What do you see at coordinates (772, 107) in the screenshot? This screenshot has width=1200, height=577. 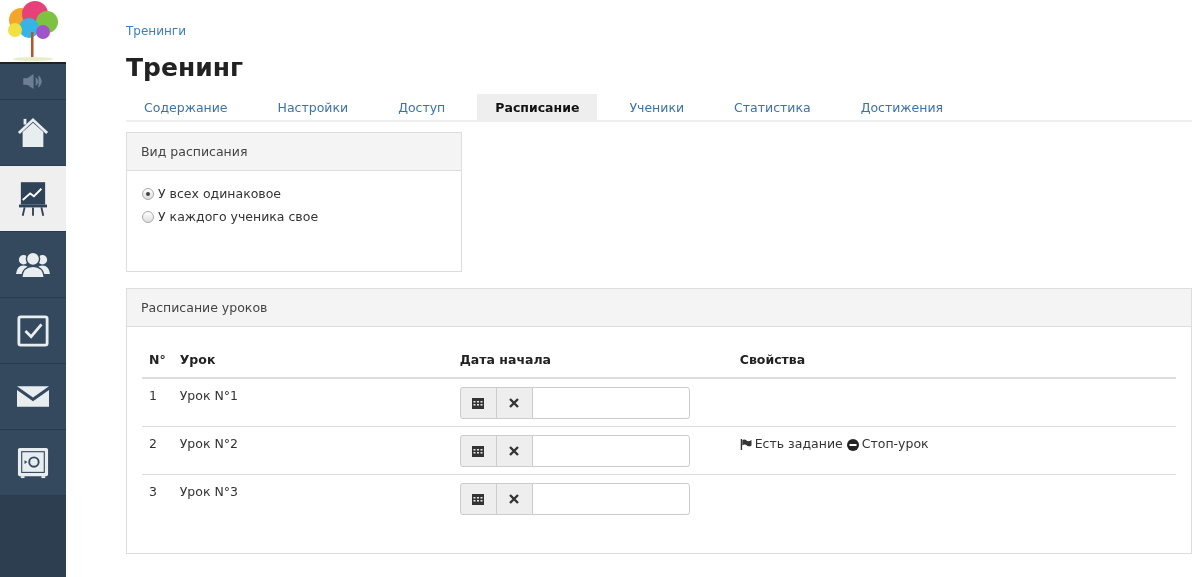 I see `tab: Статистика` at bounding box center [772, 107].